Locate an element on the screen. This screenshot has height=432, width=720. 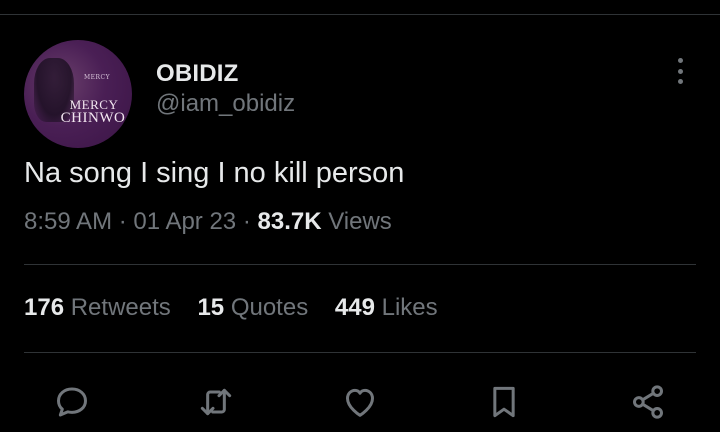
share-icon is located at coordinates (648, 402).